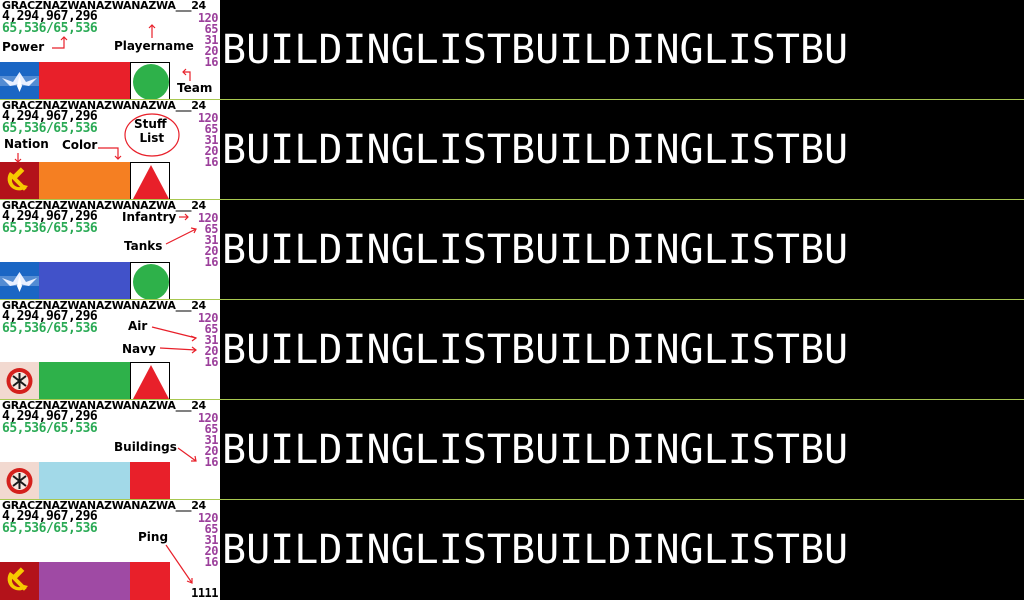 Image resolution: width=1024 pixels, height=600 pixels. I want to click on ping-value: 1111, so click(204, 593).